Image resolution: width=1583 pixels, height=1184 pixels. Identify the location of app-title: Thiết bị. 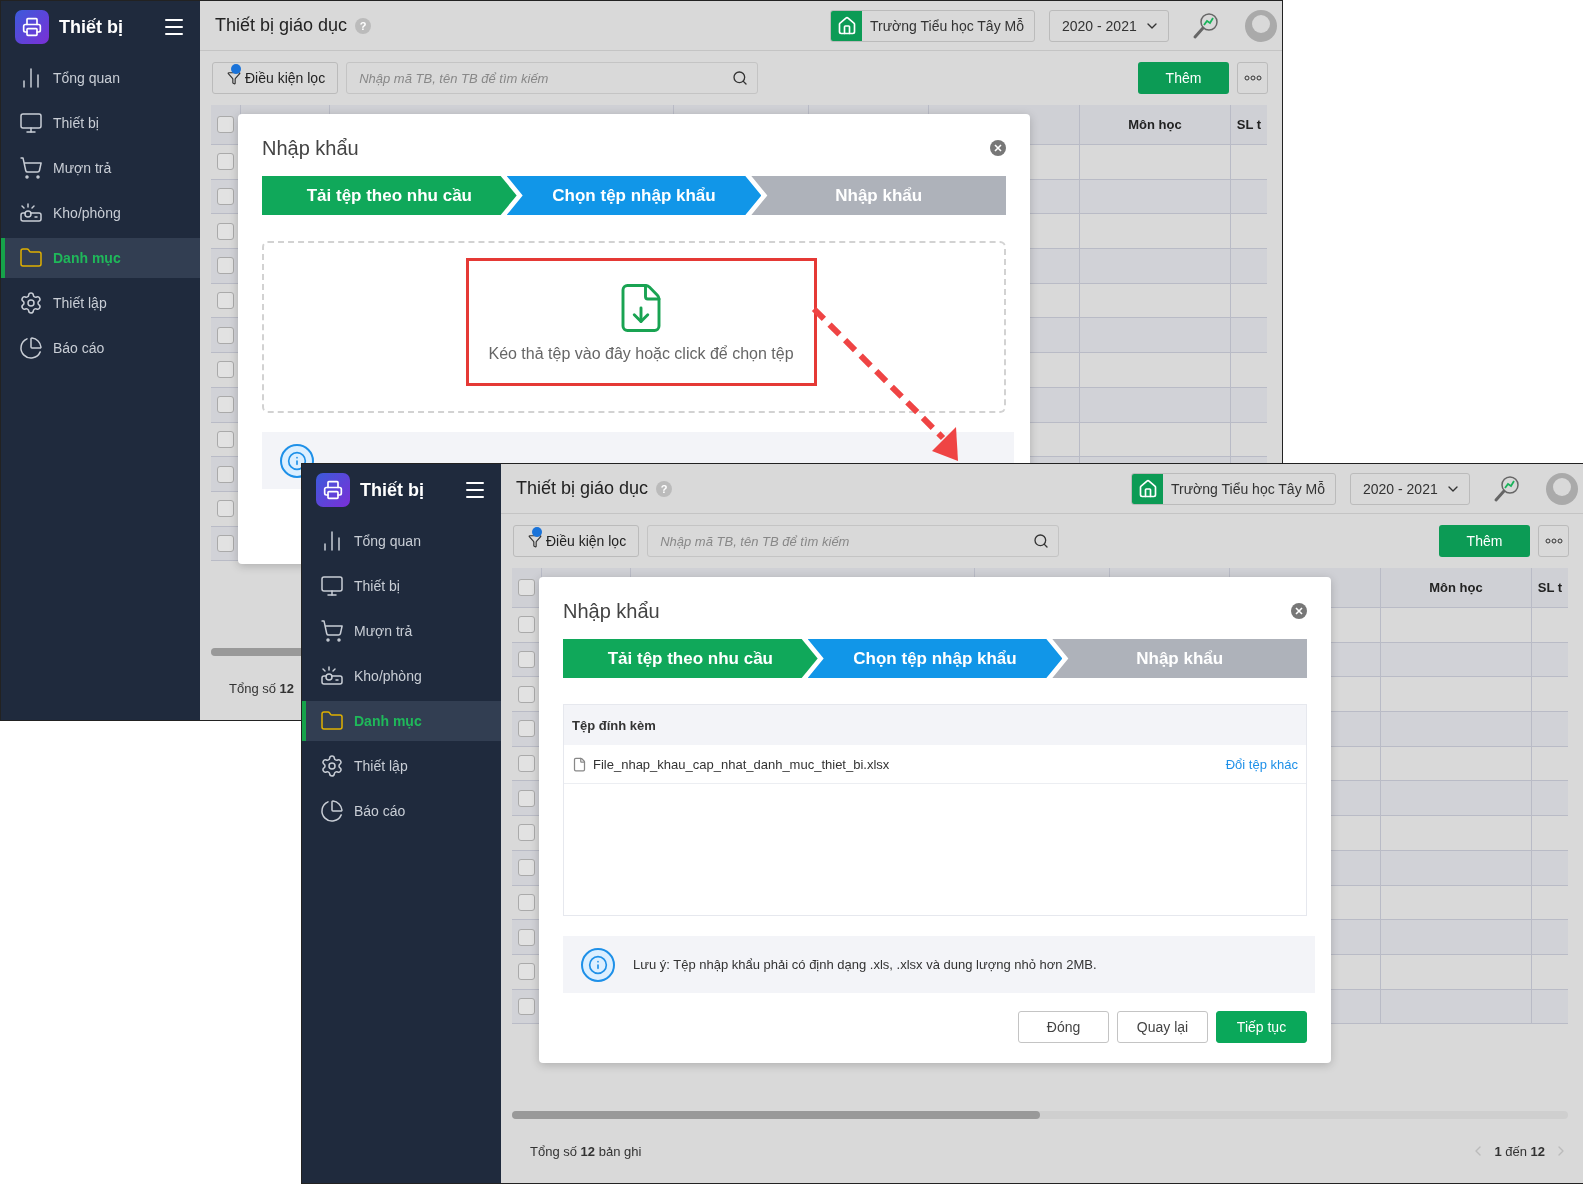
(392, 490).